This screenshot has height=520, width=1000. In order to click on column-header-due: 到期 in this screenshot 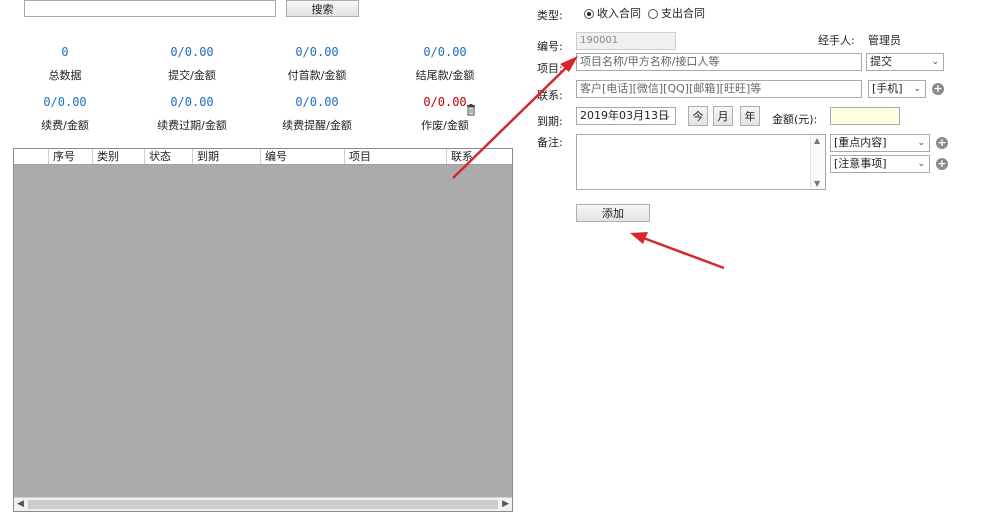, I will do `click(226, 156)`.